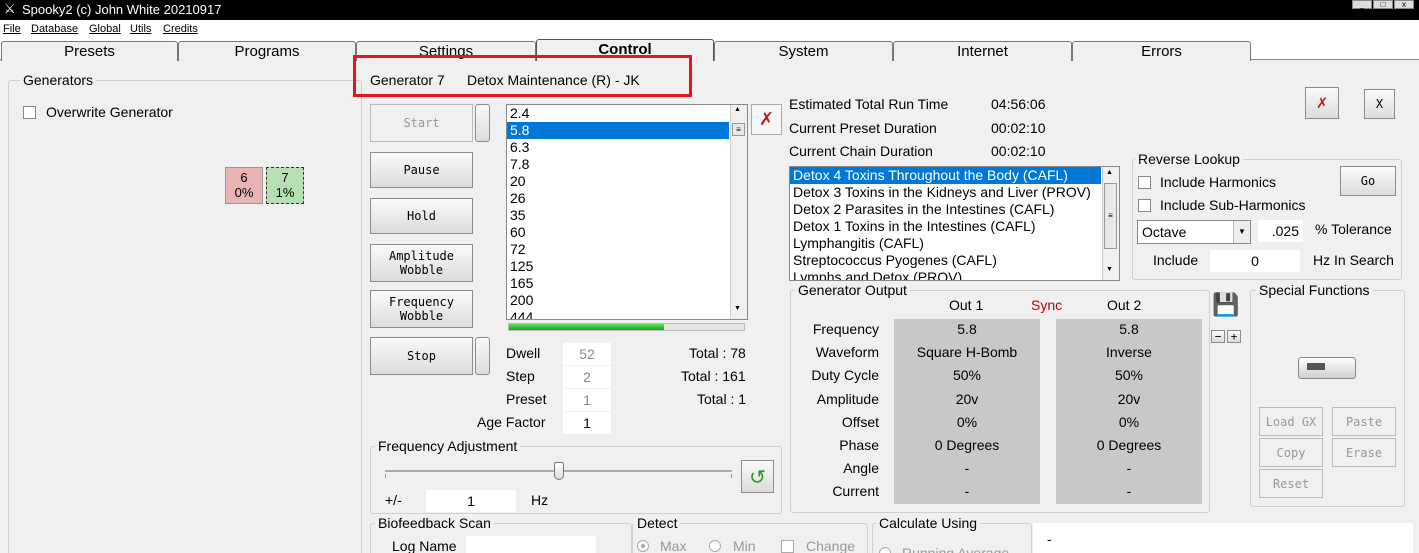 The width and height of the screenshot is (1419, 553). Describe the element at coordinates (1364, 452) in the screenshot. I see `erase-button: Erase` at that location.